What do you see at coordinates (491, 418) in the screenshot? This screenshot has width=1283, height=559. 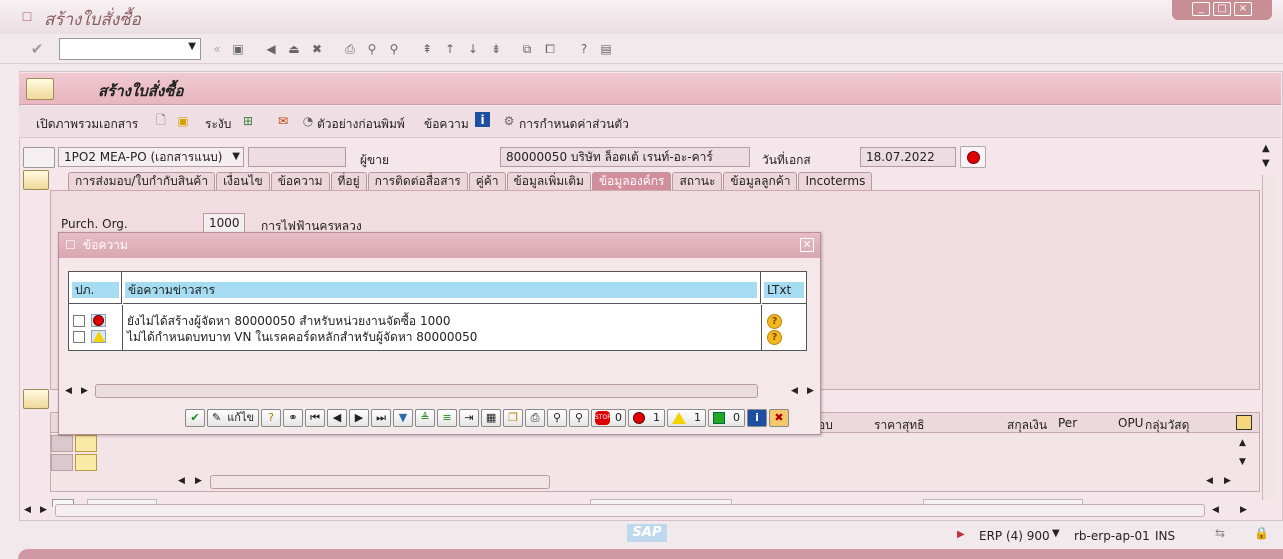 I see `details-icon: ▦` at bounding box center [491, 418].